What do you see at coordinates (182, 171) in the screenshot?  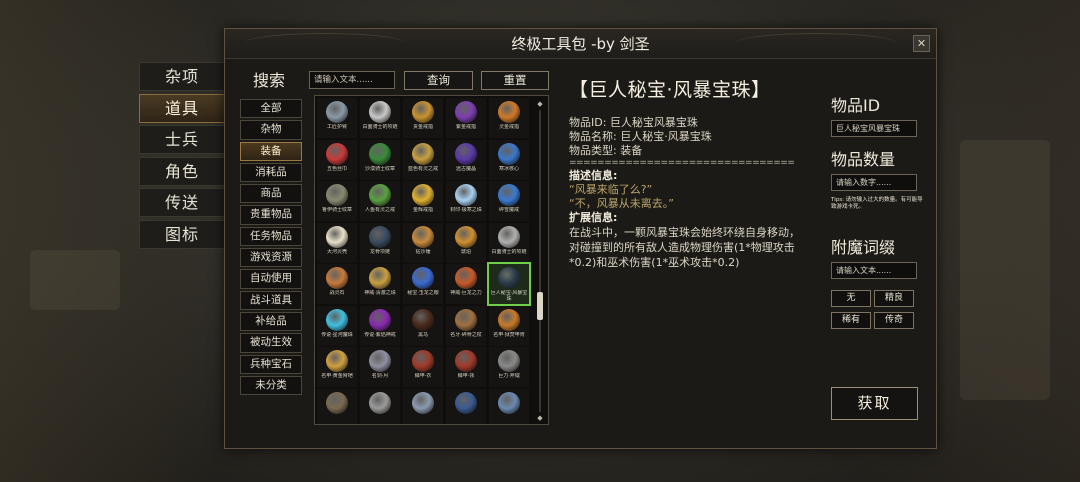 I see `side-menu-item: 角色` at bounding box center [182, 171].